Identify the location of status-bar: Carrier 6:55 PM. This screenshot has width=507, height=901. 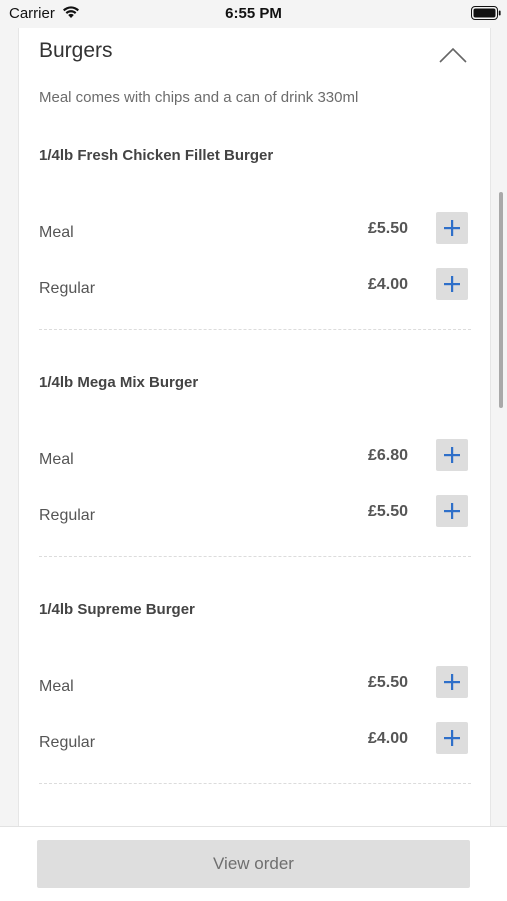
(253, 14).